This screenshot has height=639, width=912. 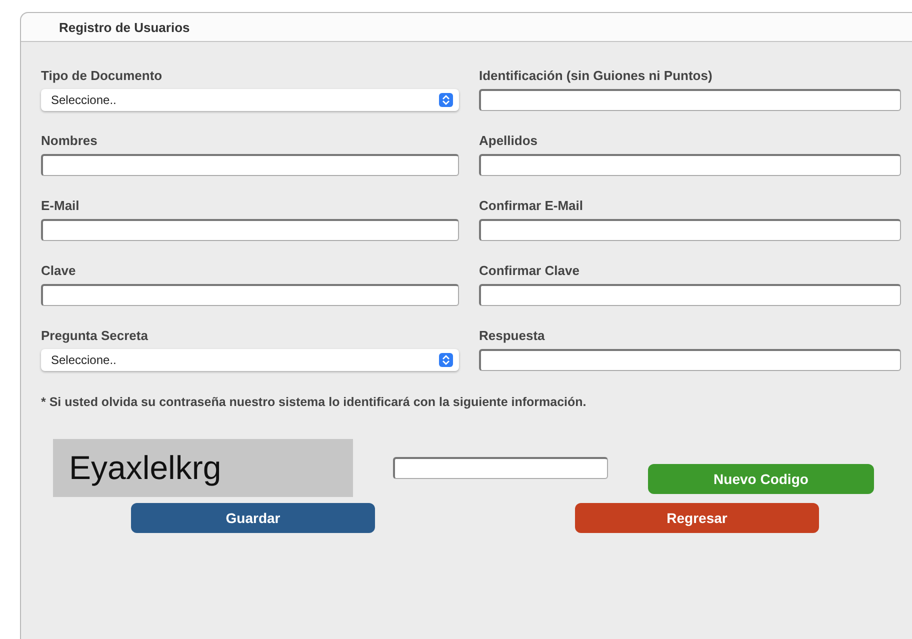 What do you see at coordinates (531, 205) in the screenshot?
I see `field-label: Confirmar E-Mail` at bounding box center [531, 205].